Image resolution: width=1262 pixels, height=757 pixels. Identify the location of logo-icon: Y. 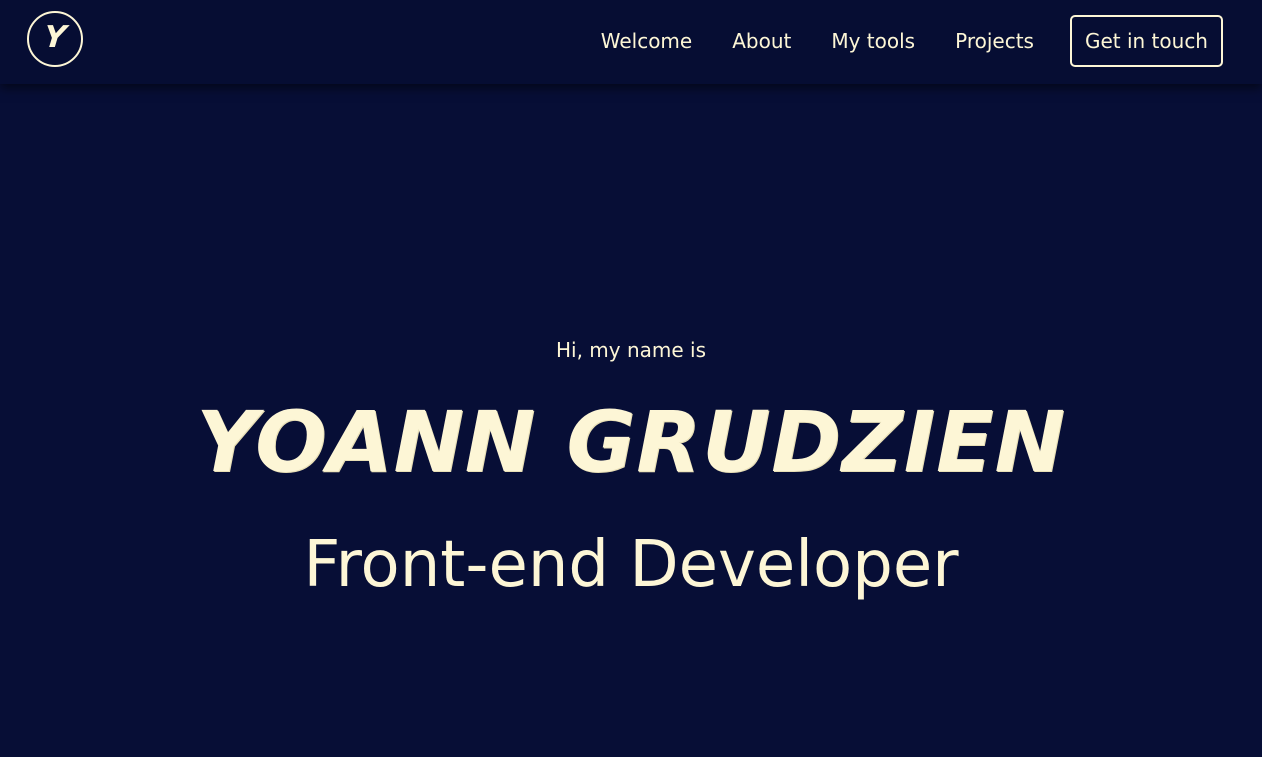
(55, 37).